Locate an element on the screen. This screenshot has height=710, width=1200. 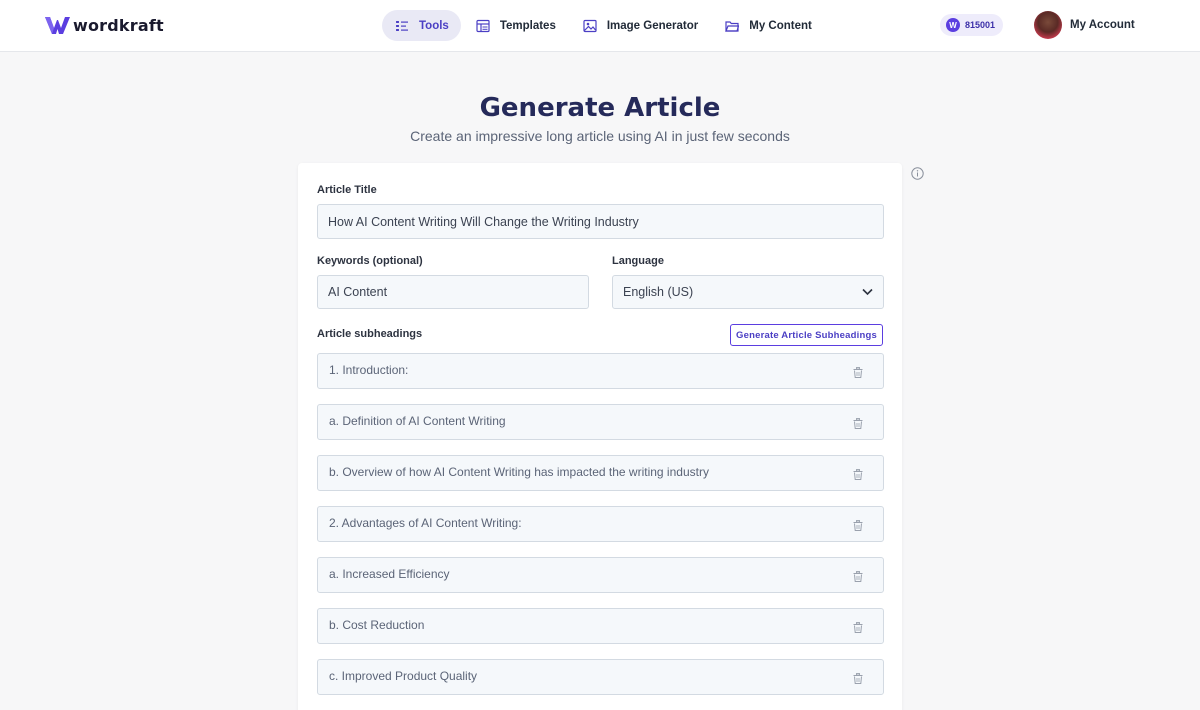
nav-my-content-label: My Content is located at coordinates (780, 25).